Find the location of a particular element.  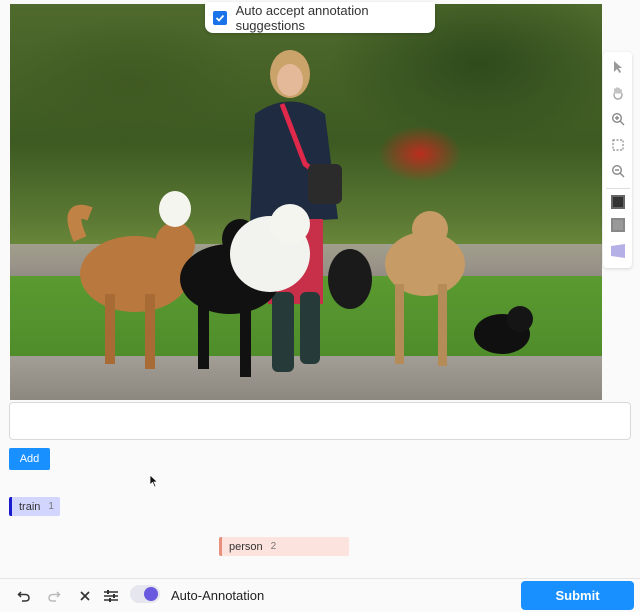

label-train-hotkey: 1 is located at coordinates (51, 506).